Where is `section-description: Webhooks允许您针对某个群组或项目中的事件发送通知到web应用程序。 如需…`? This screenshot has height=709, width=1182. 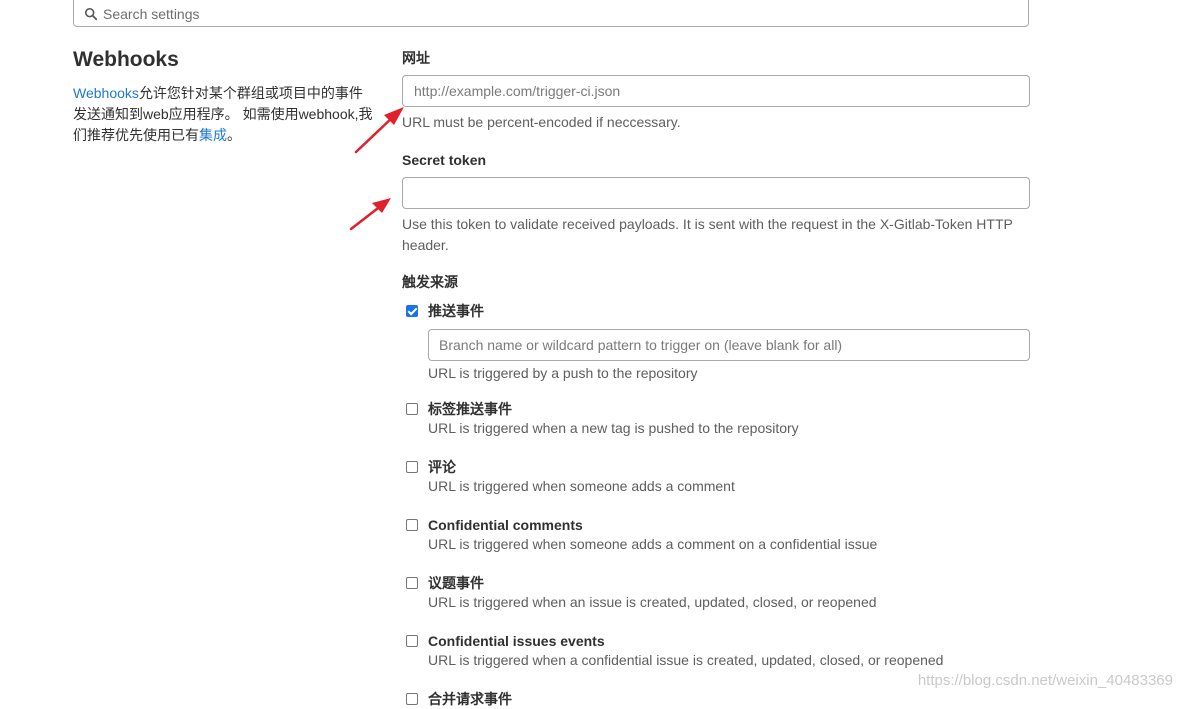
section-description: Webhooks允许您针对某个群组或项目中的事件发送通知到web应用程序。 如需… is located at coordinates (223, 114).